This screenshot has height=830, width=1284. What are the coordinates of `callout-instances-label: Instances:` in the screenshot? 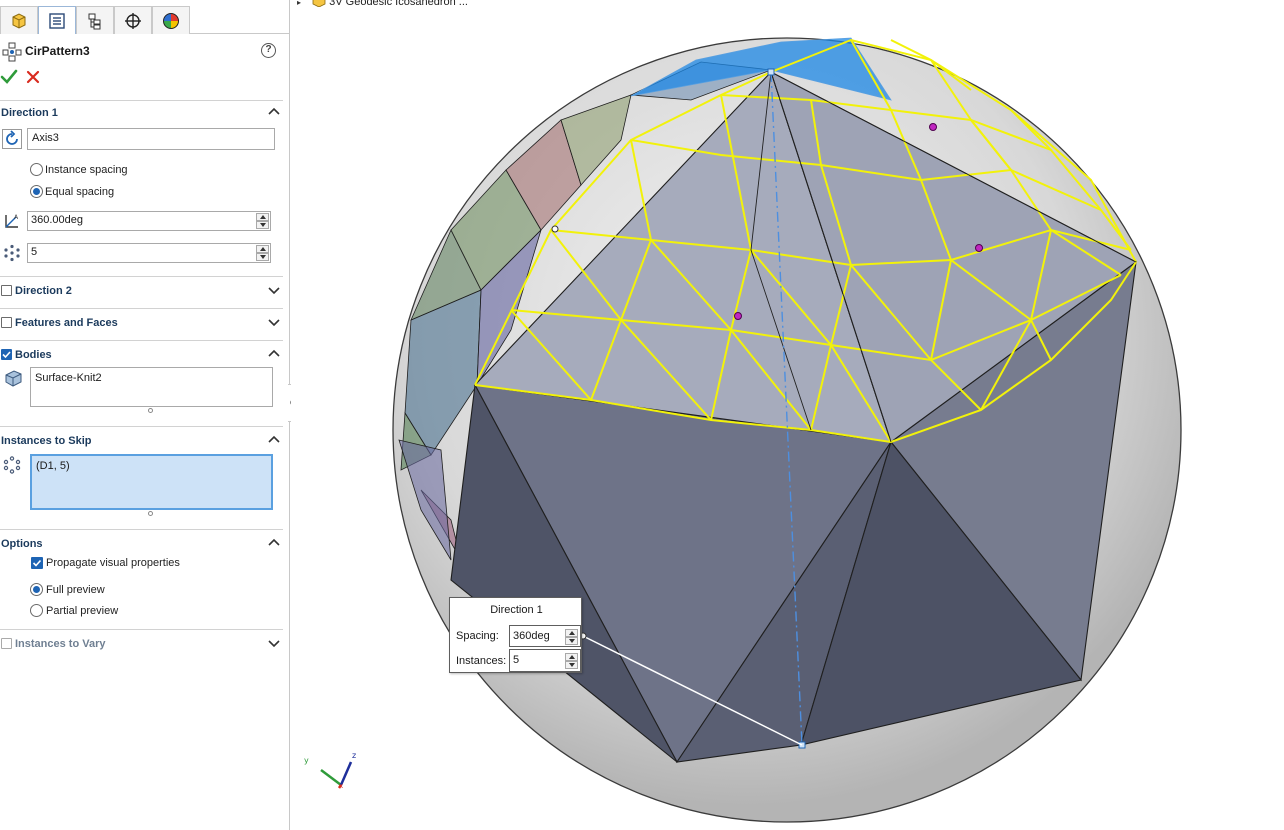 It's located at (481, 661).